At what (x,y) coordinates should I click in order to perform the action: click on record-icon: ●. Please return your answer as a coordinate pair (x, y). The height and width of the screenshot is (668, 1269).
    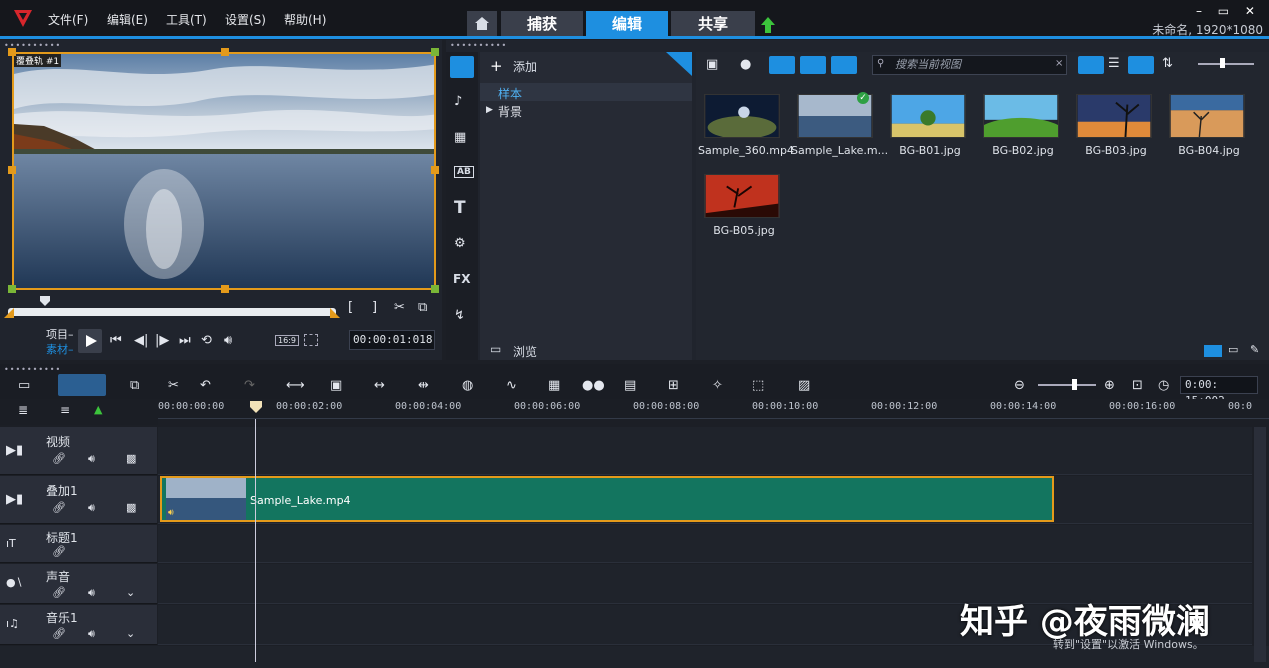
    Looking at the image, I should click on (745, 64).